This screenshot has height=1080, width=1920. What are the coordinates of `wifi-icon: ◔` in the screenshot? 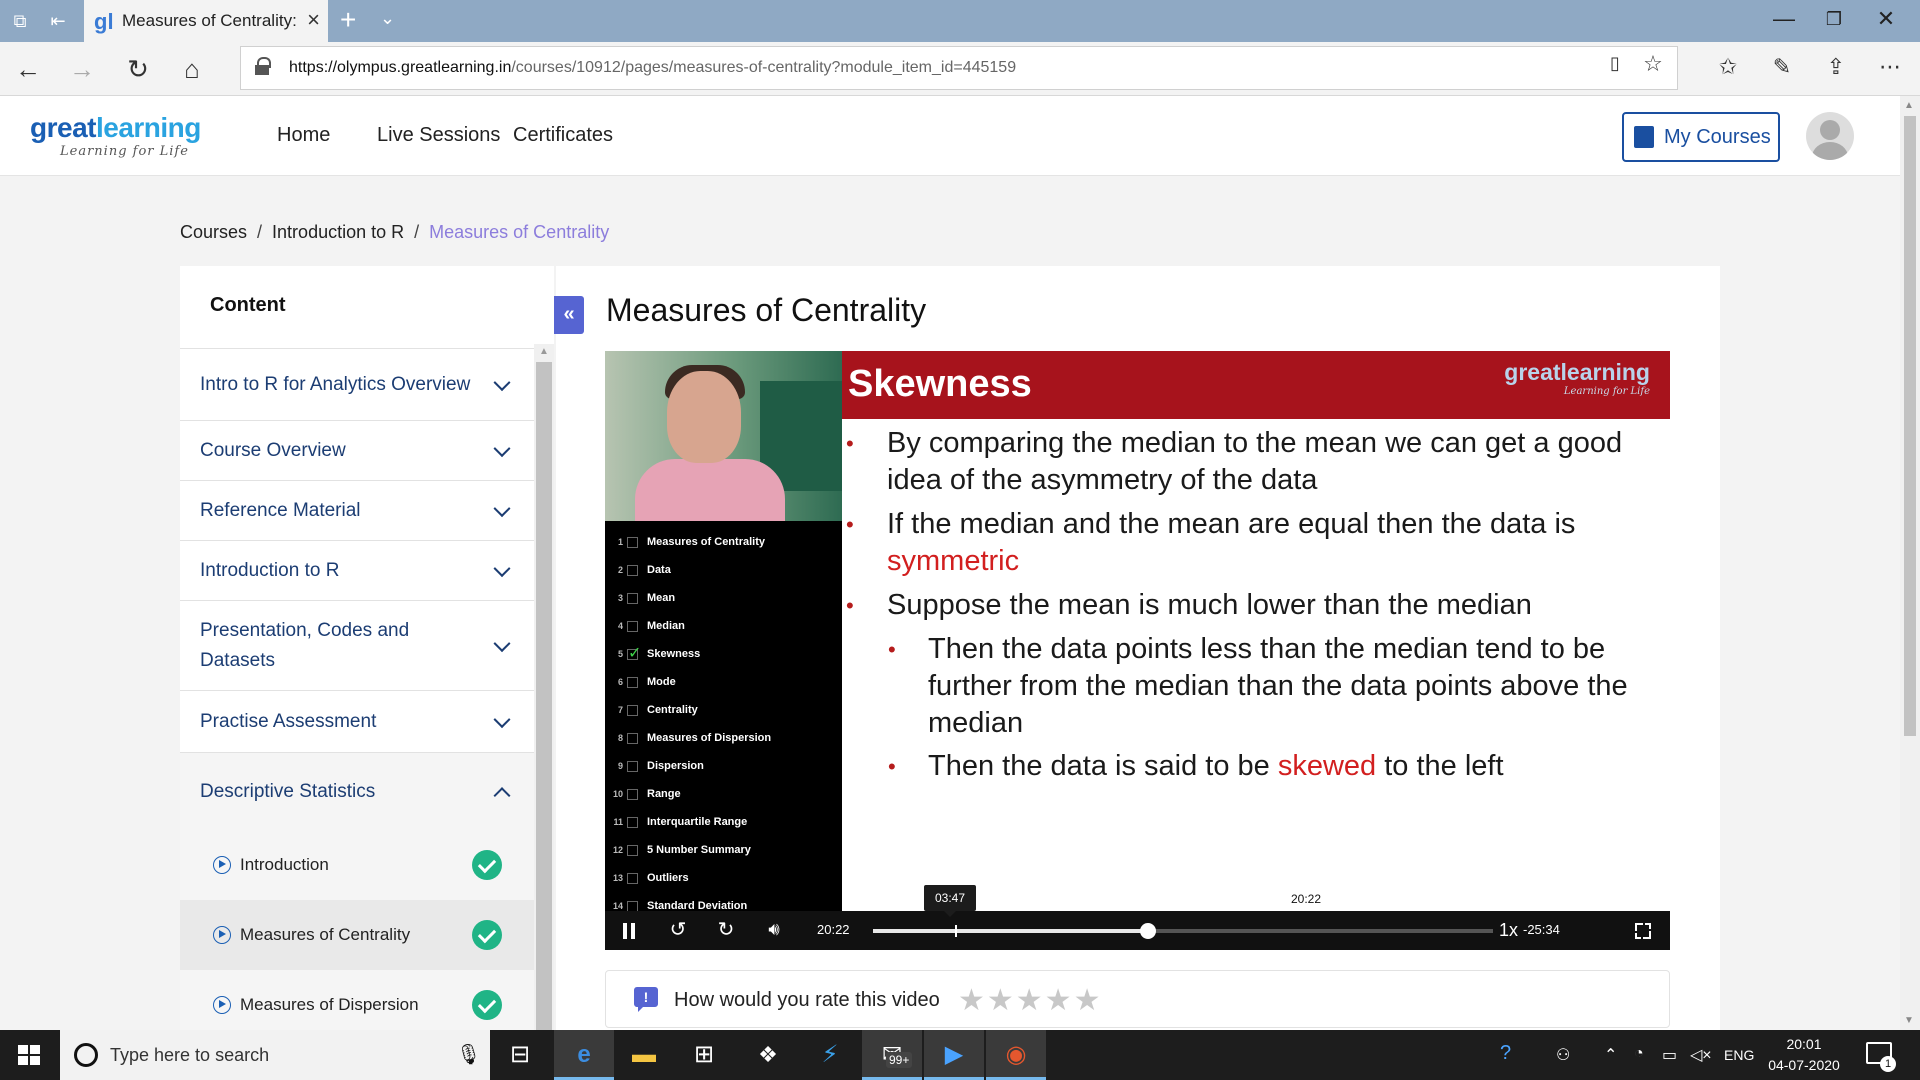 It's located at (1639, 1054).